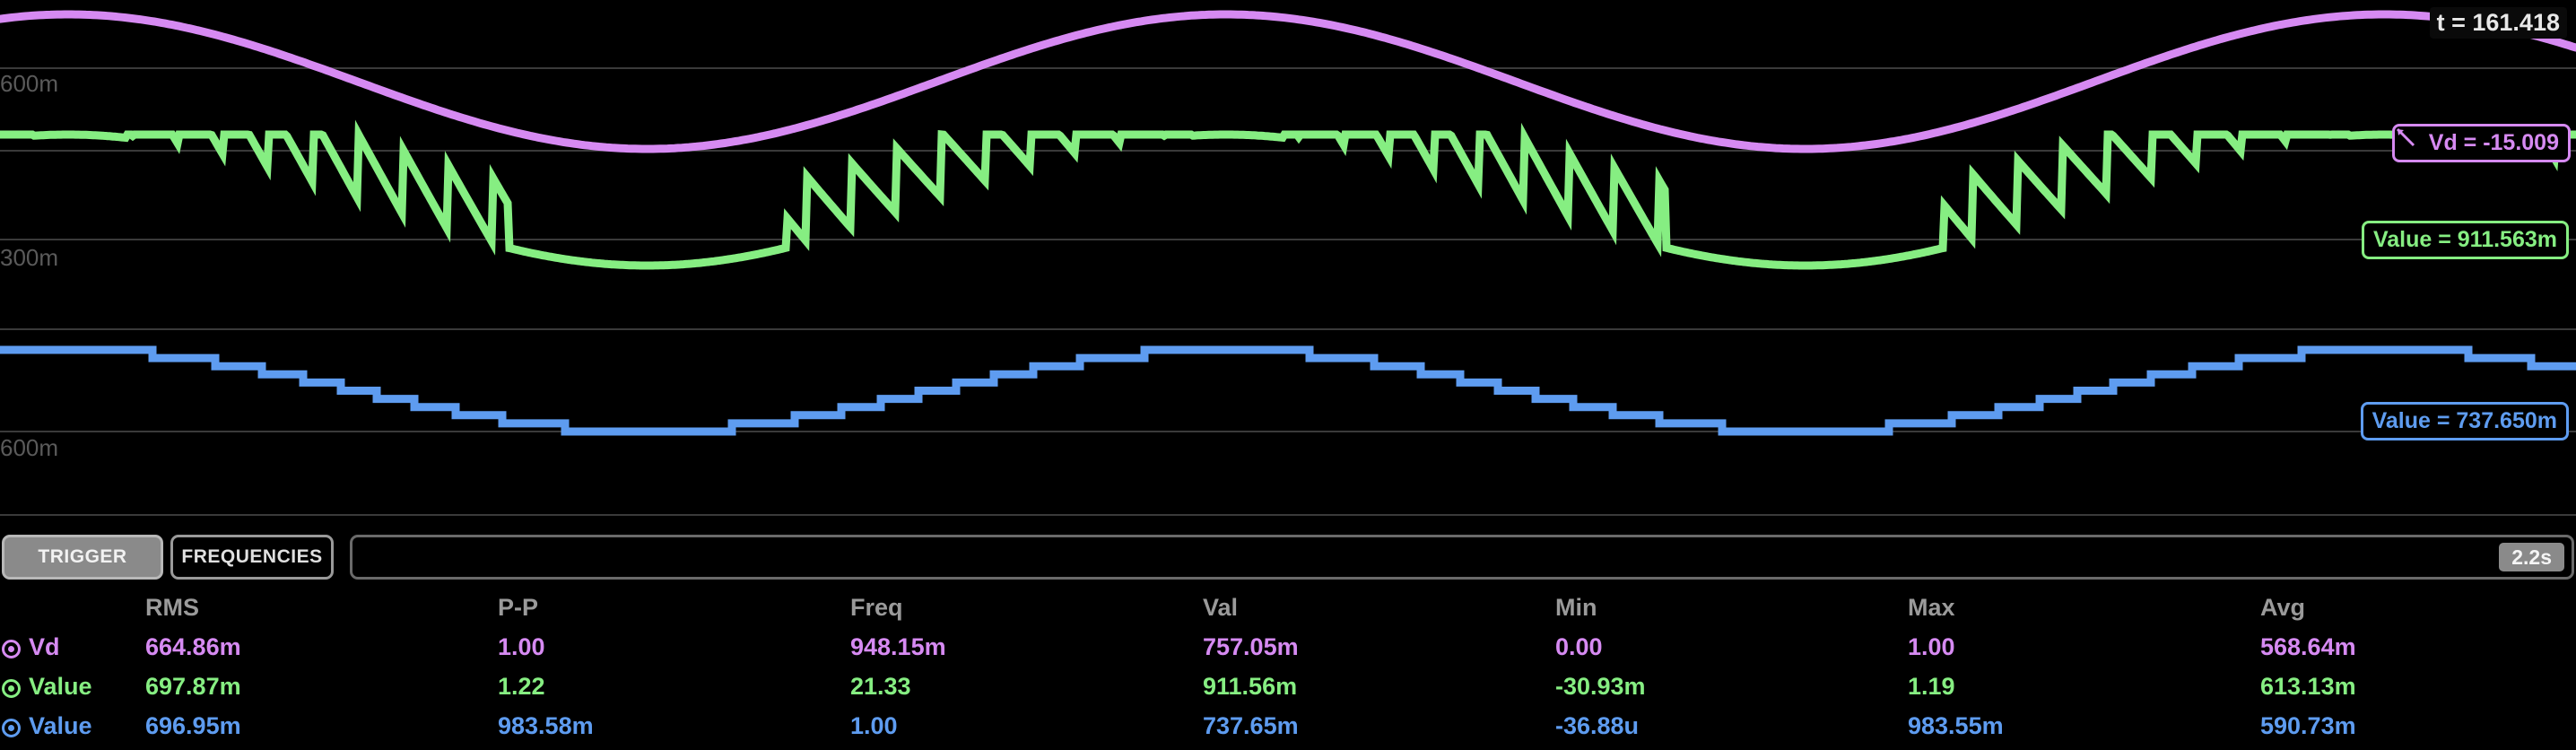  Describe the element at coordinates (29, 257) in the screenshot. I see `axis-label-middle: 300m` at that location.